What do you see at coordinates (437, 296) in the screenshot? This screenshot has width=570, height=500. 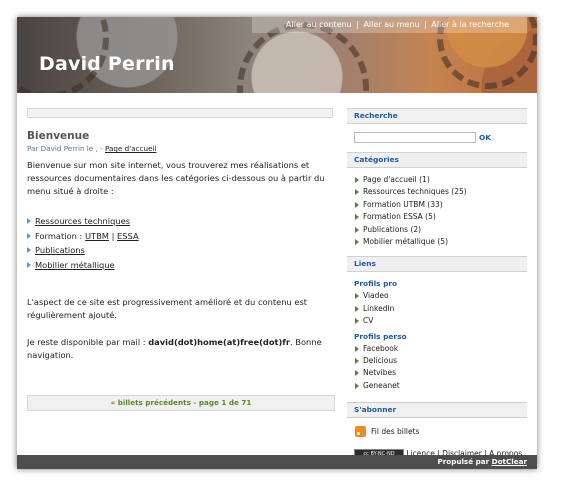 I see `profile-link-viadeo: Viadeo` at bounding box center [437, 296].